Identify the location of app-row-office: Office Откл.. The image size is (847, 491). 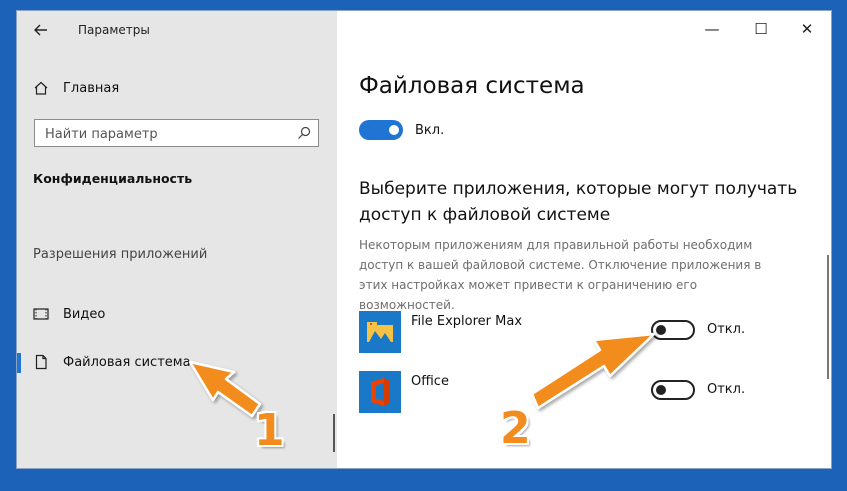
(569, 392).